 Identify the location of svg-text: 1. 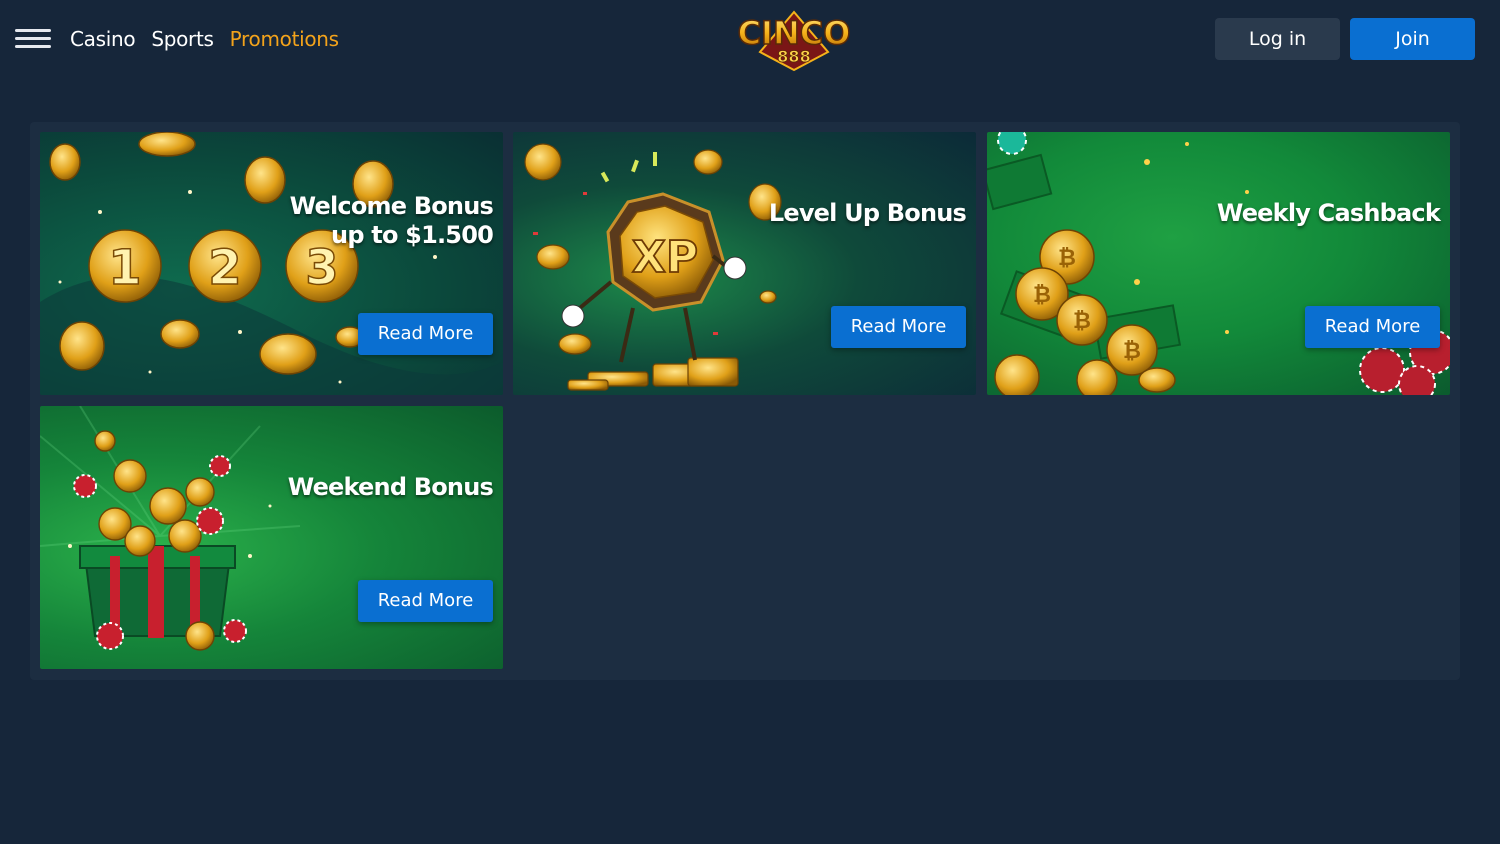
(124, 268).